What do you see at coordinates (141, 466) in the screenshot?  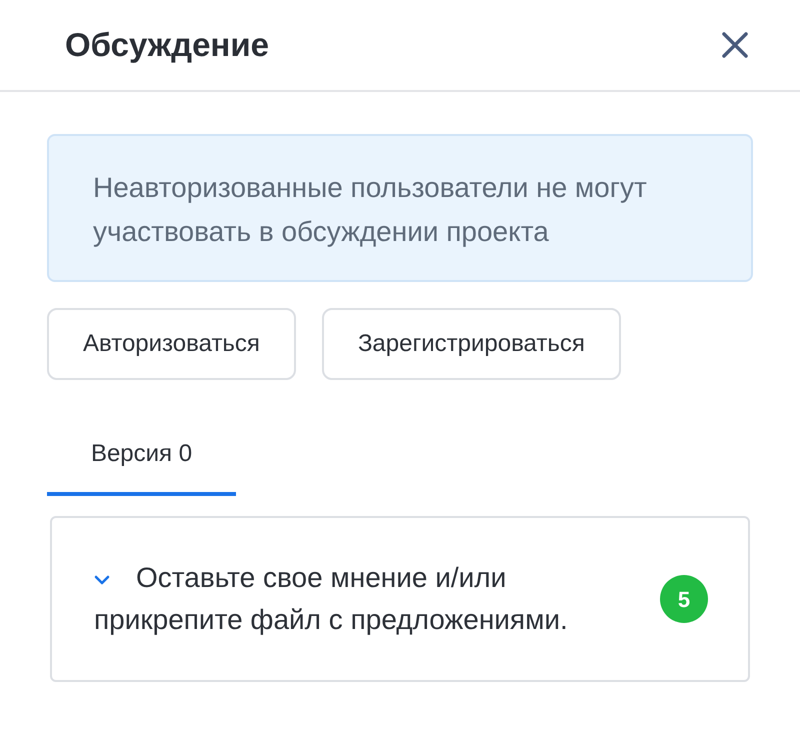 I see `version-tab: Версия 0` at bounding box center [141, 466].